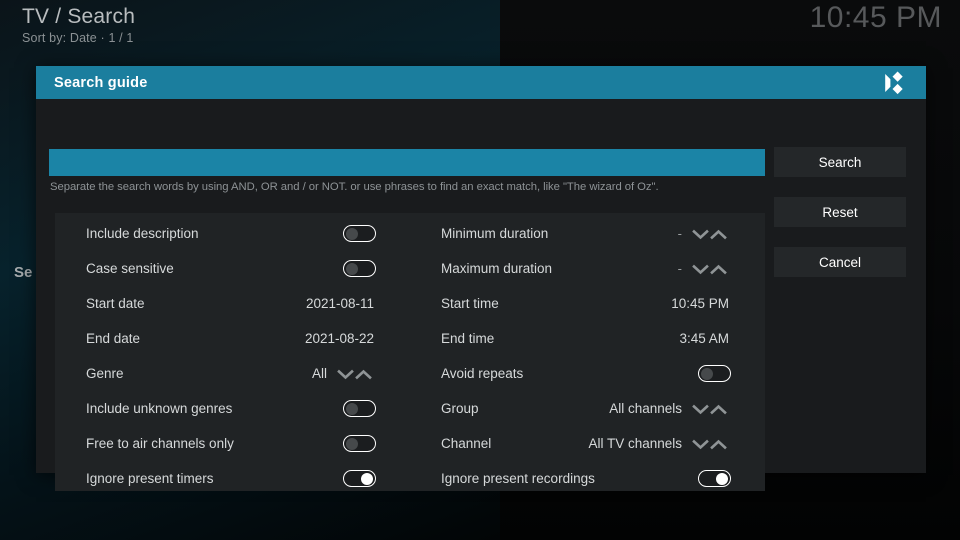 This screenshot has width=960, height=540. What do you see at coordinates (115, 303) in the screenshot?
I see `setting-label: Start date` at bounding box center [115, 303].